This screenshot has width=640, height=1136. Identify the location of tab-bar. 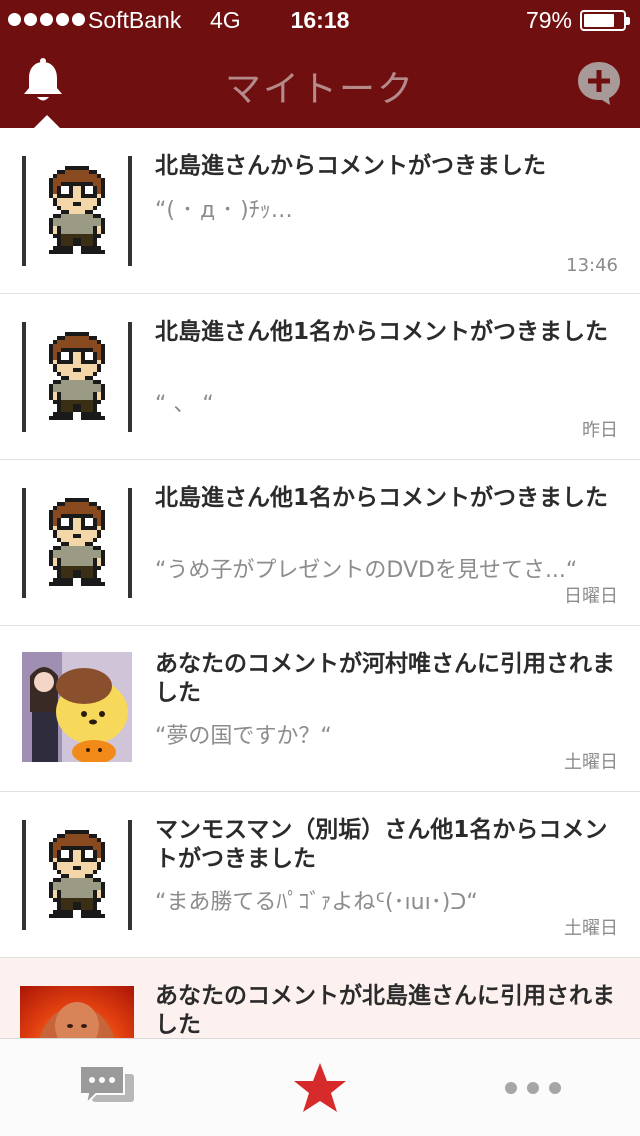
(320, 1087).